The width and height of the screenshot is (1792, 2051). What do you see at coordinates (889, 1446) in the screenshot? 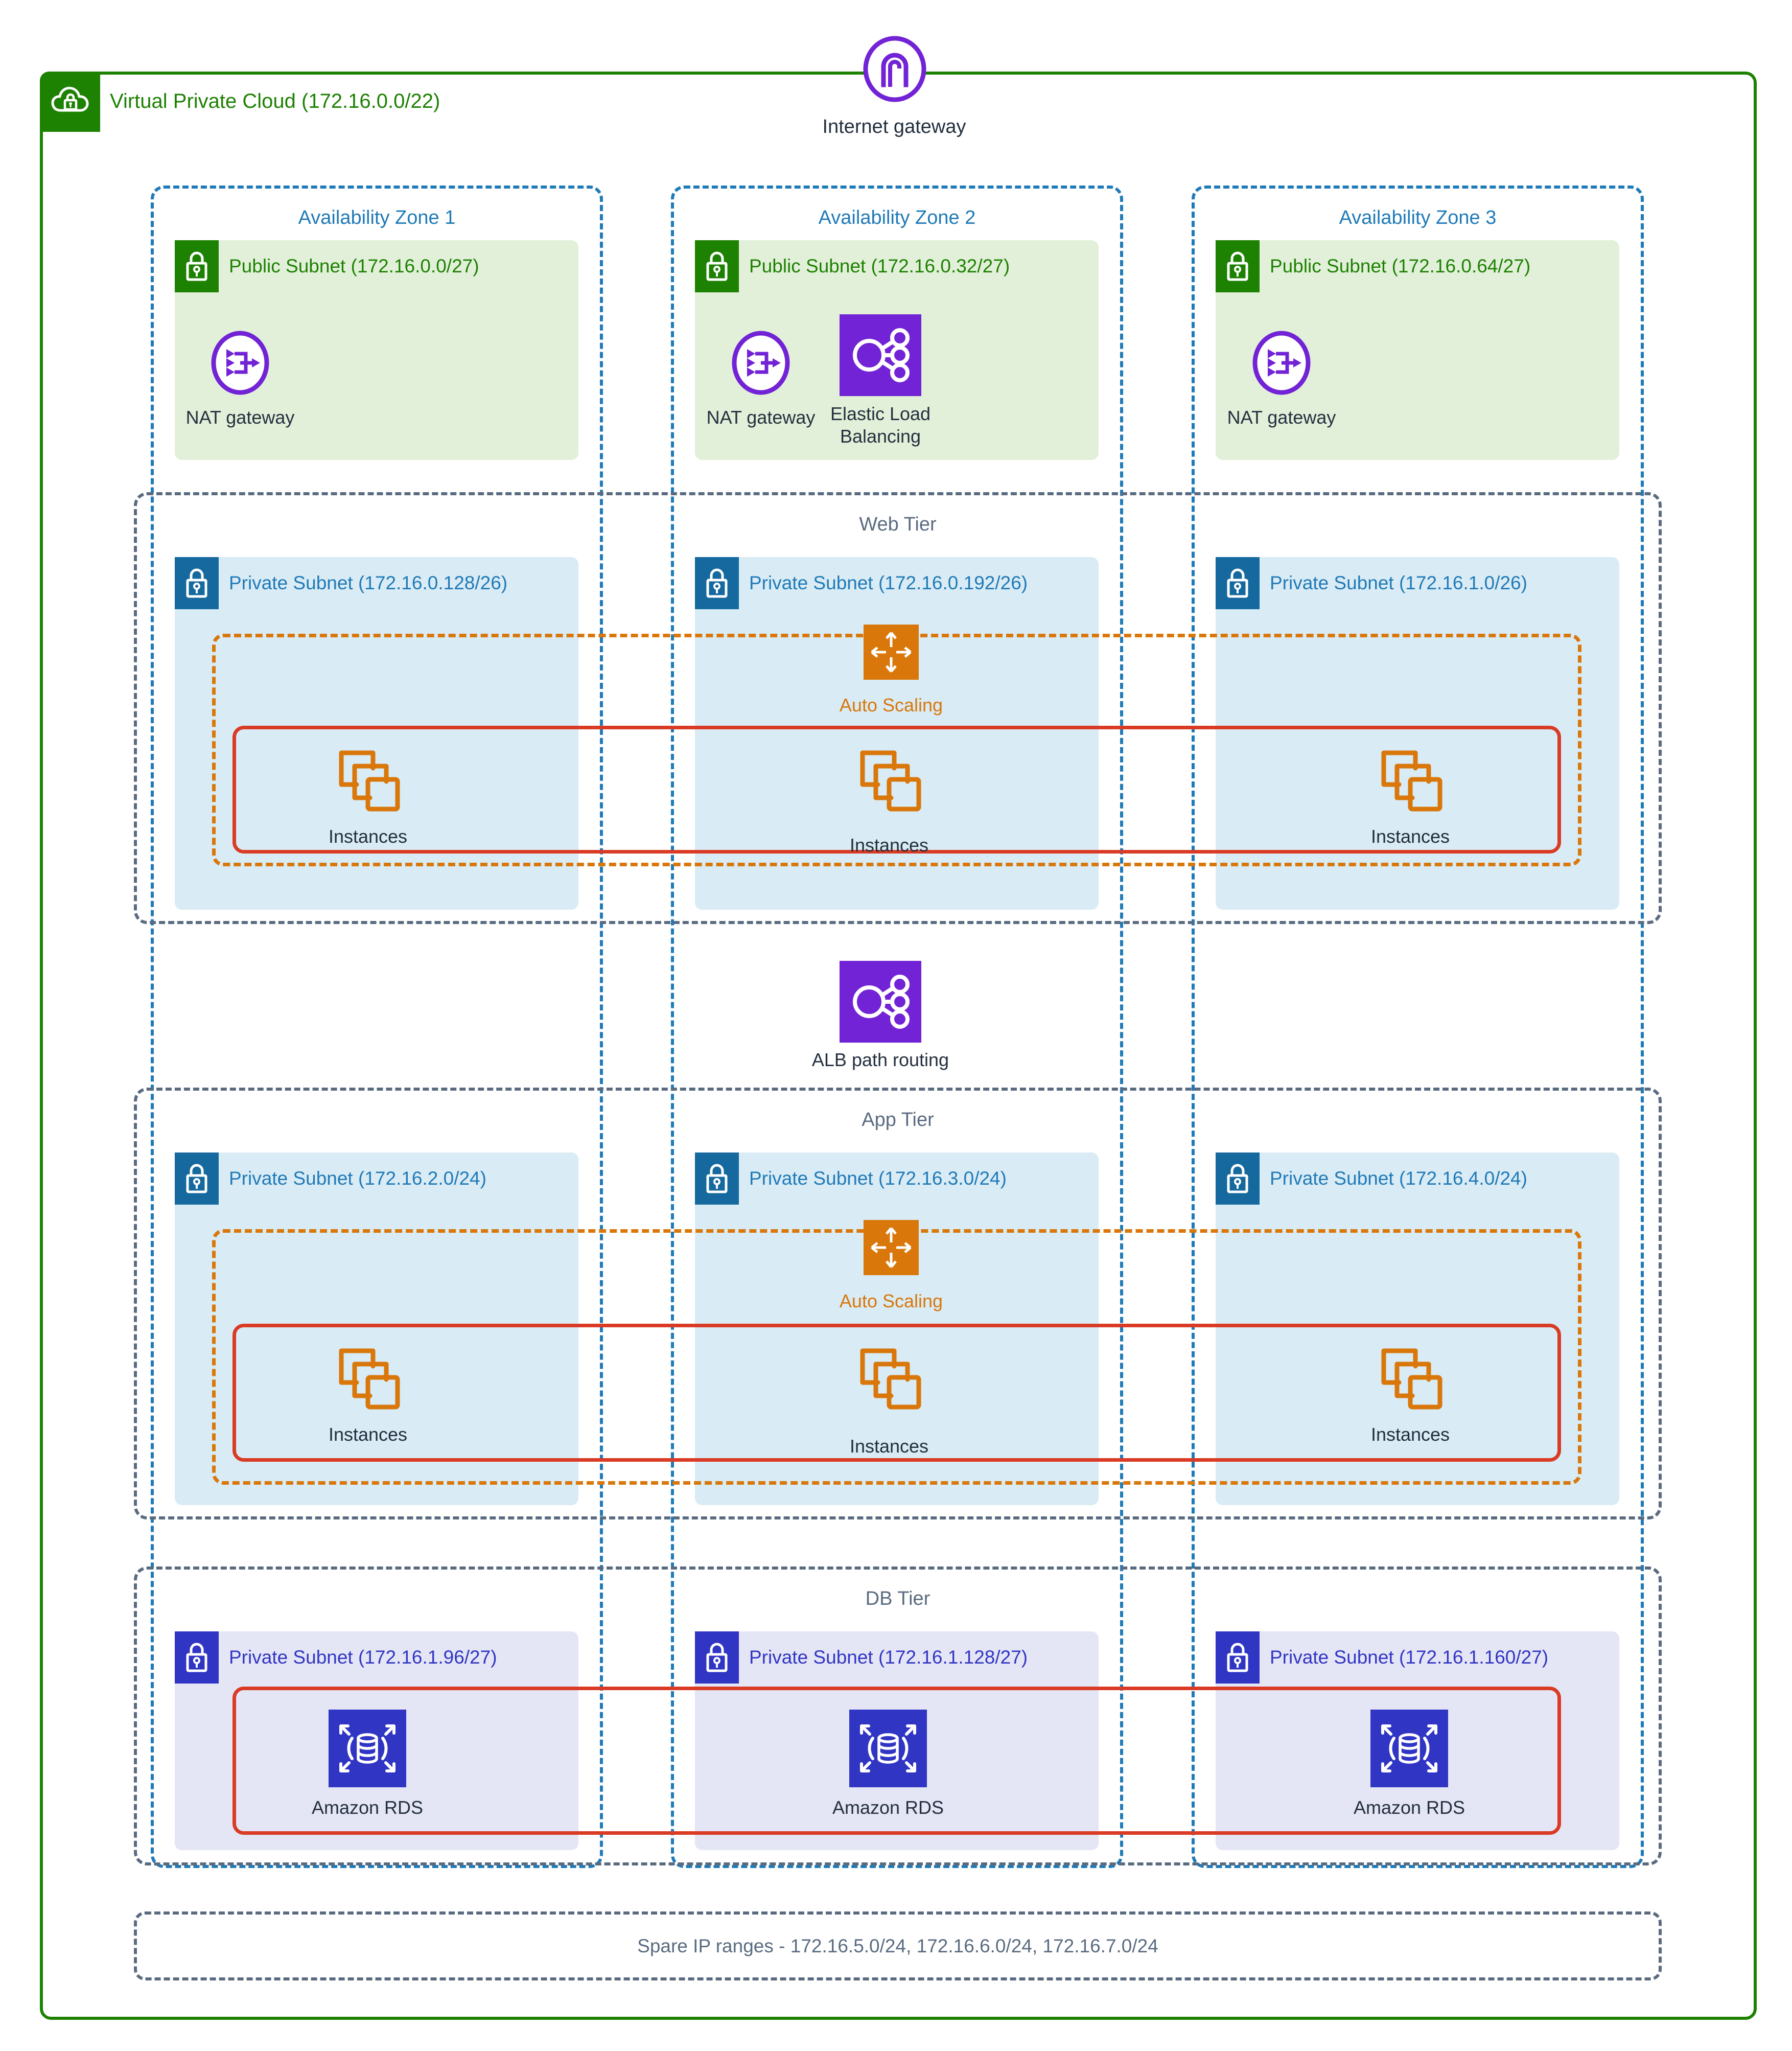
I see `instances-label-app-az2: Instances` at bounding box center [889, 1446].